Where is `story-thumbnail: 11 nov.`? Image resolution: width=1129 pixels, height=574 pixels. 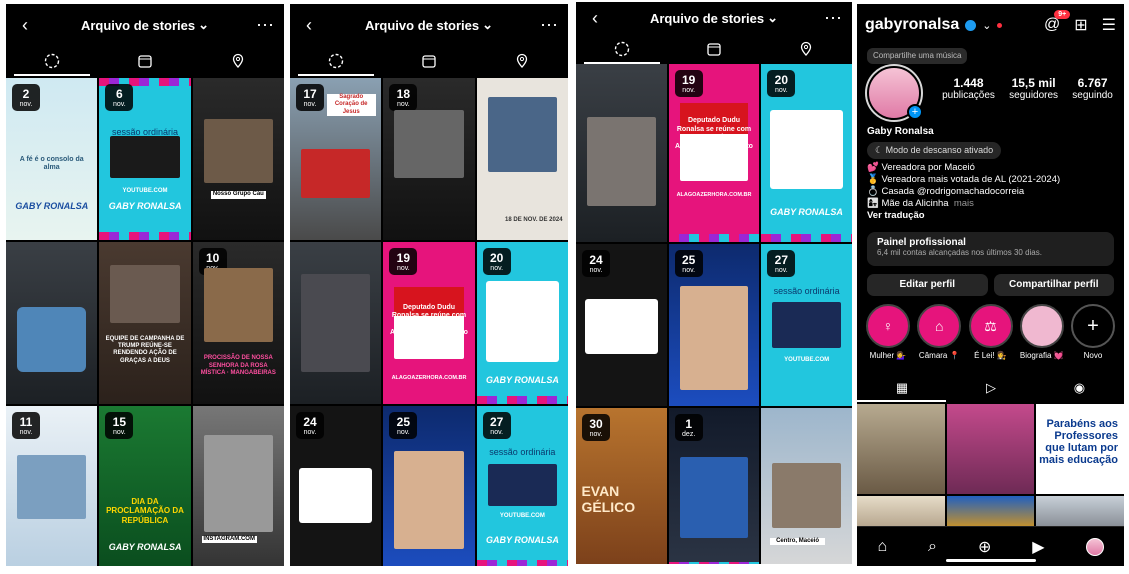 story-thumbnail: 11 nov. is located at coordinates (52, 486).